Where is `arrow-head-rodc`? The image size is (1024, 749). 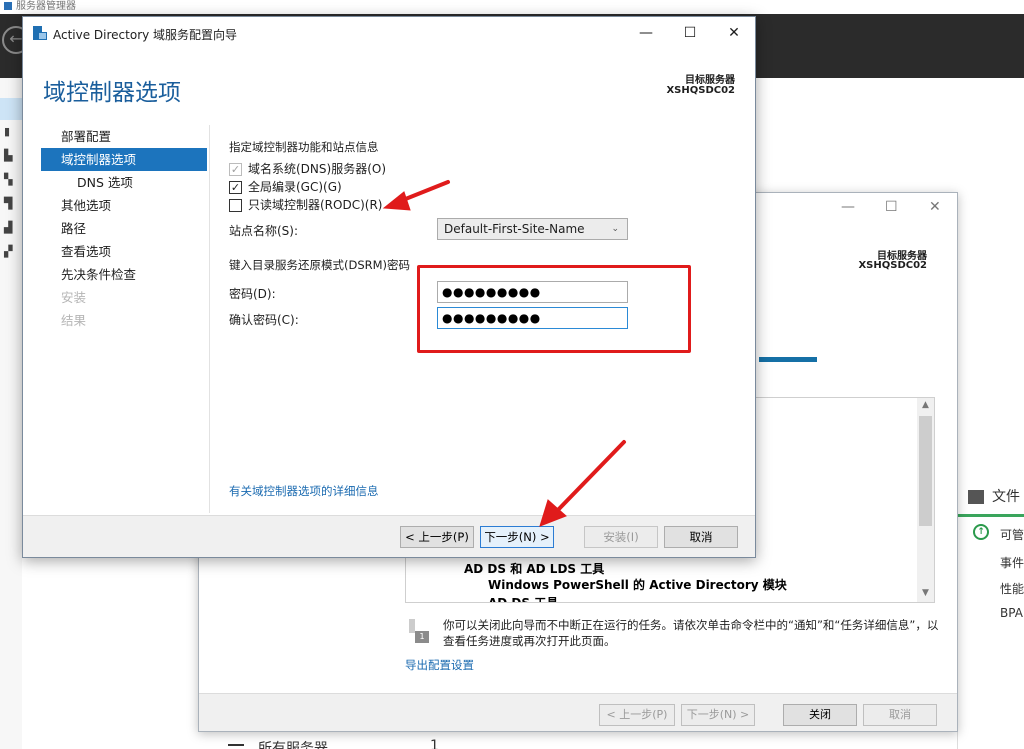 arrow-head-rodc is located at coordinates (396, 201).